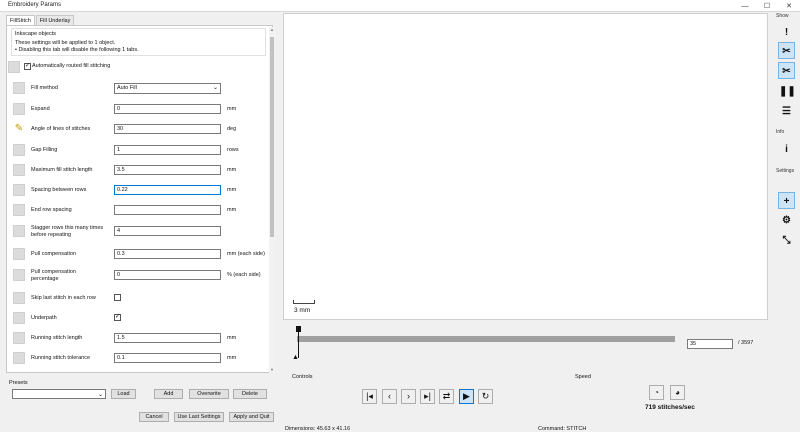  What do you see at coordinates (251, 417) in the screenshot?
I see `apply-and-quit-button: Apply and Quit` at bounding box center [251, 417].